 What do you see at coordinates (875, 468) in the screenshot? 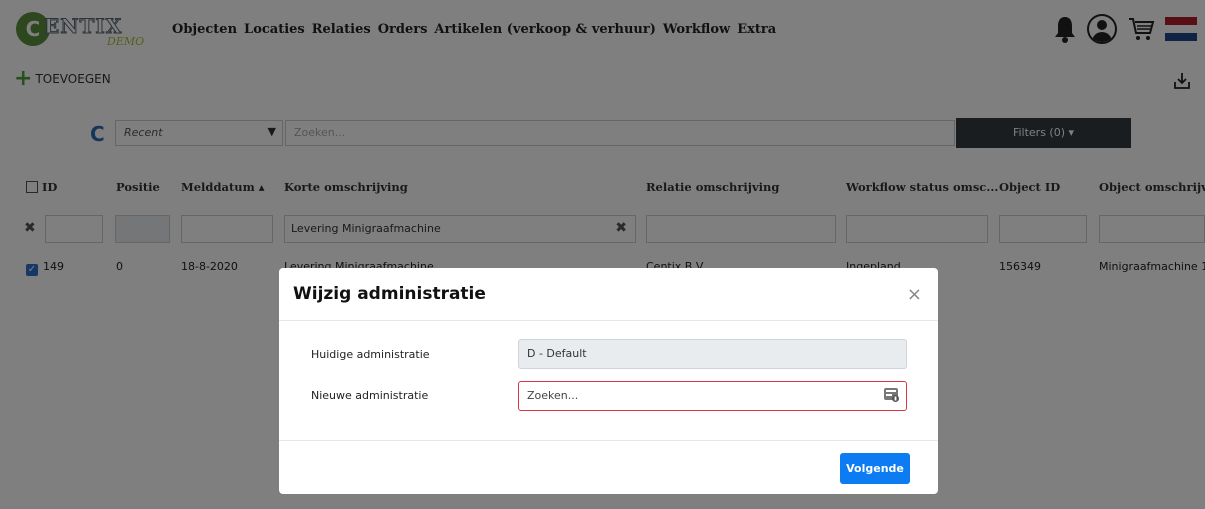
I see `next-button: Volgende` at bounding box center [875, 468].